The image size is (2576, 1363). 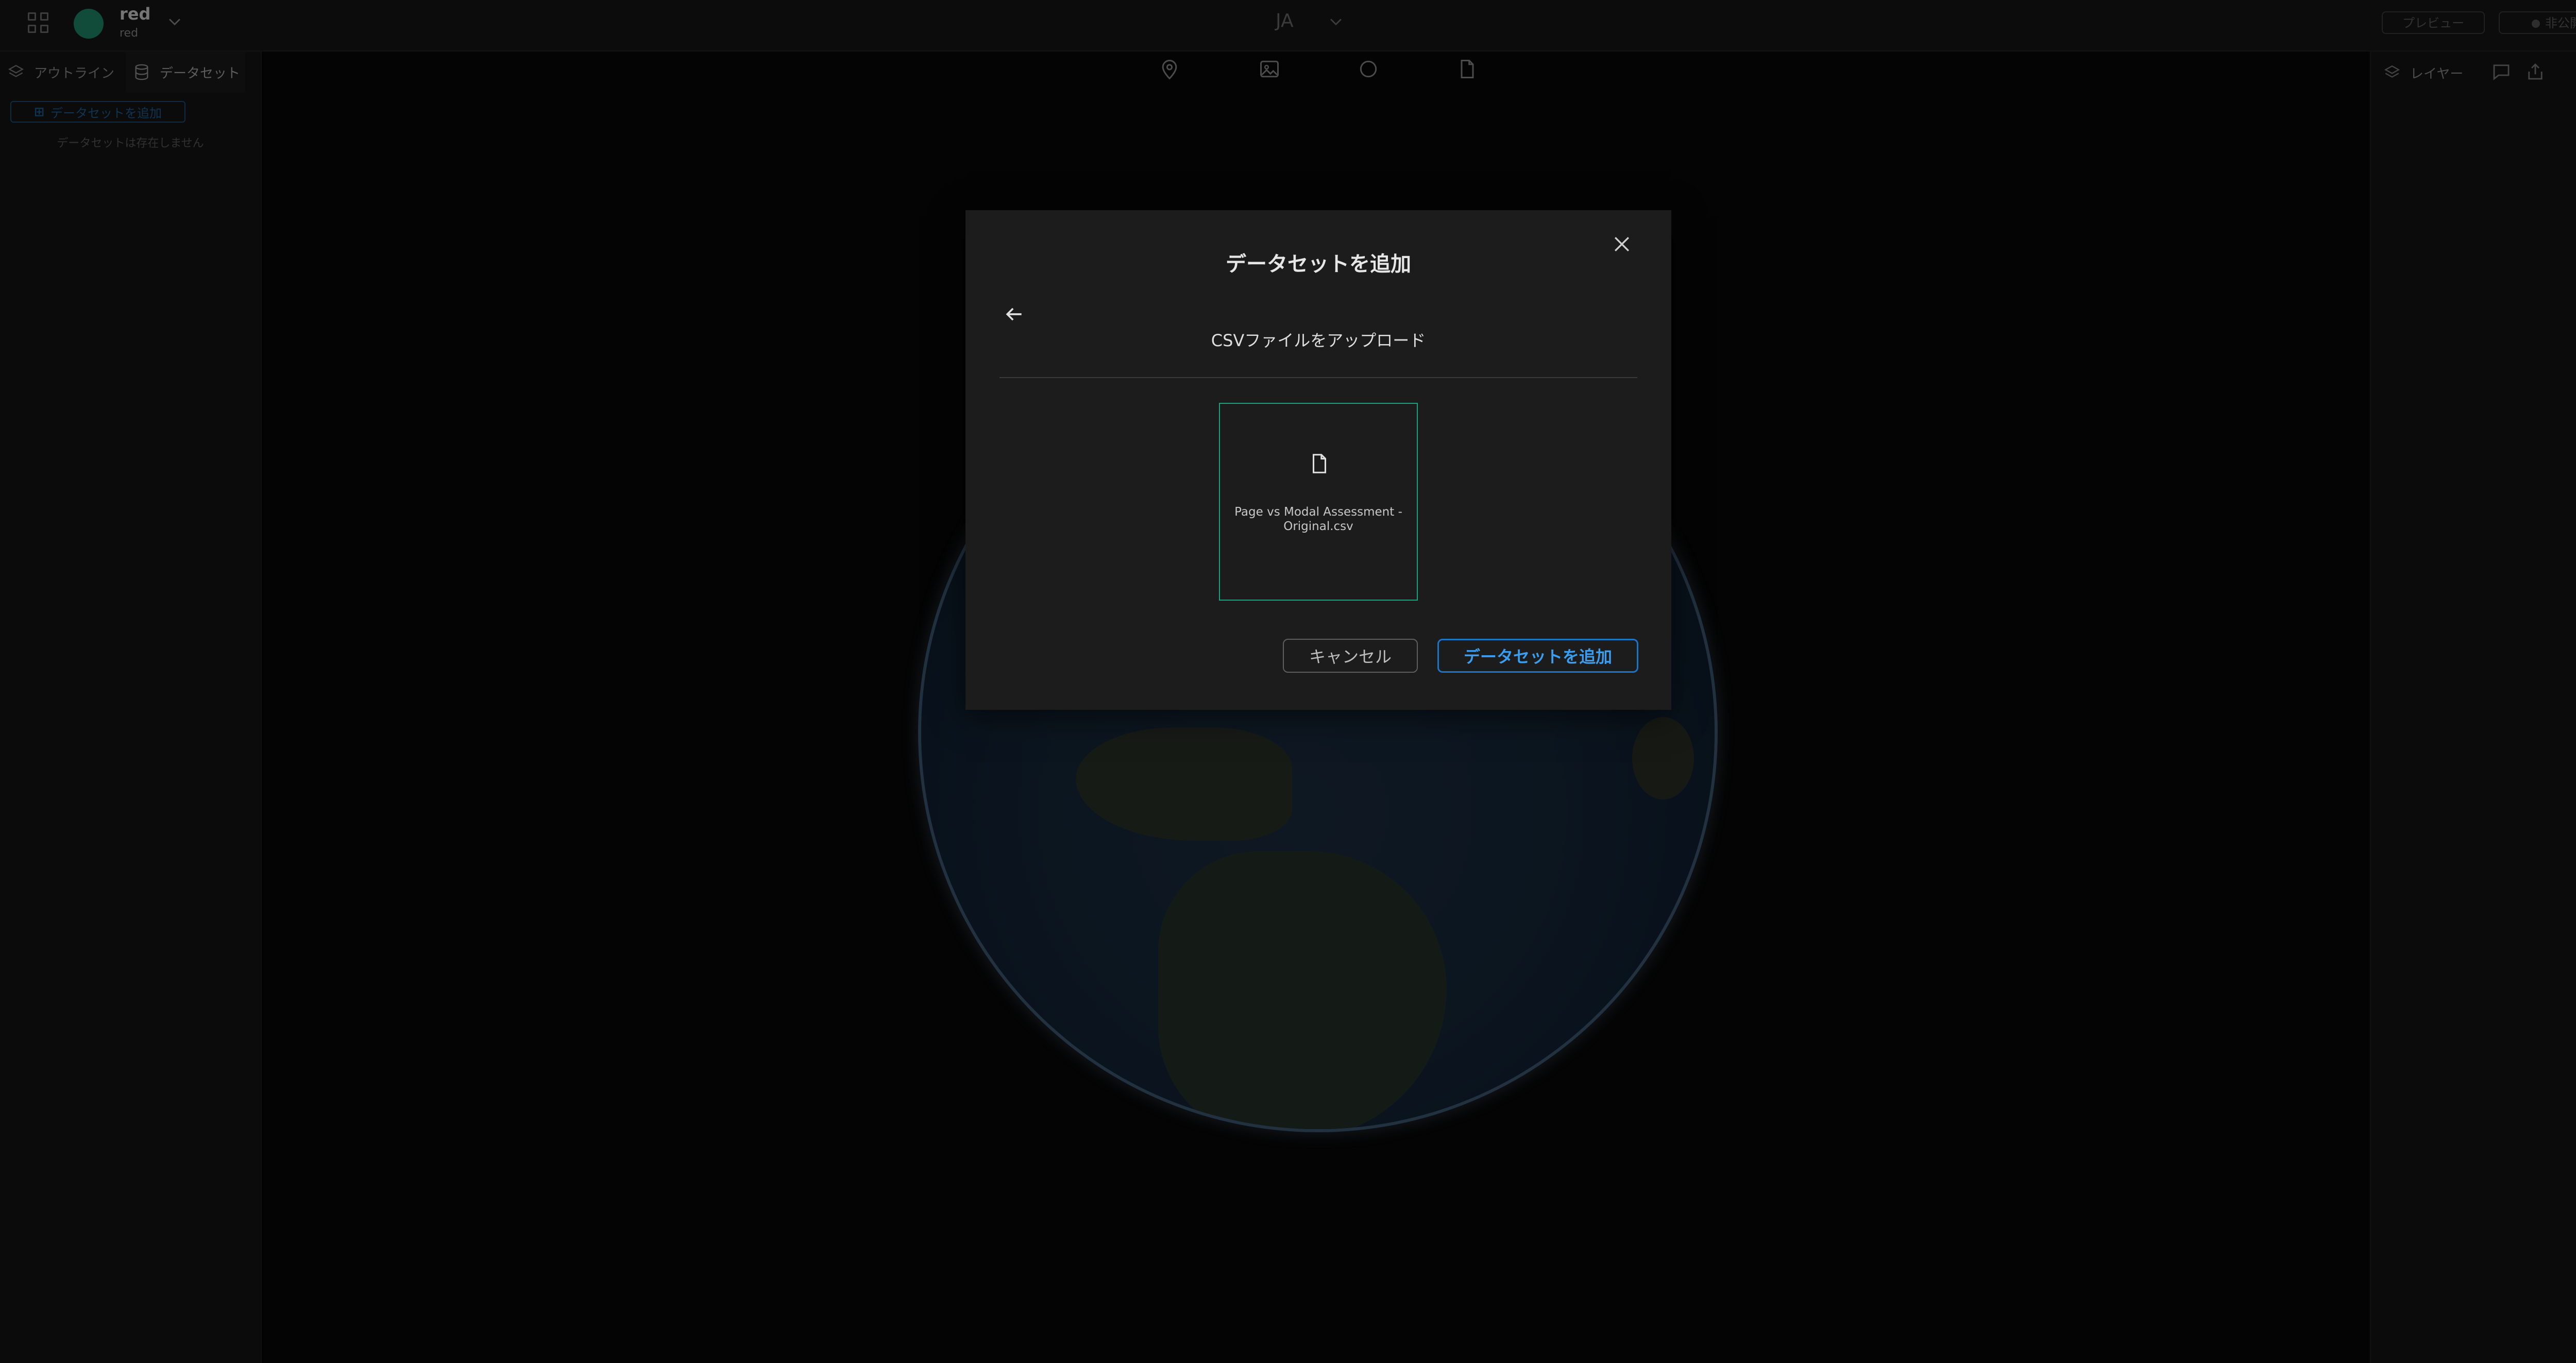 I want to click on uploaded-file-card: Page vs Modal Assessment - Original.csv, so click(x=1318, y=502).